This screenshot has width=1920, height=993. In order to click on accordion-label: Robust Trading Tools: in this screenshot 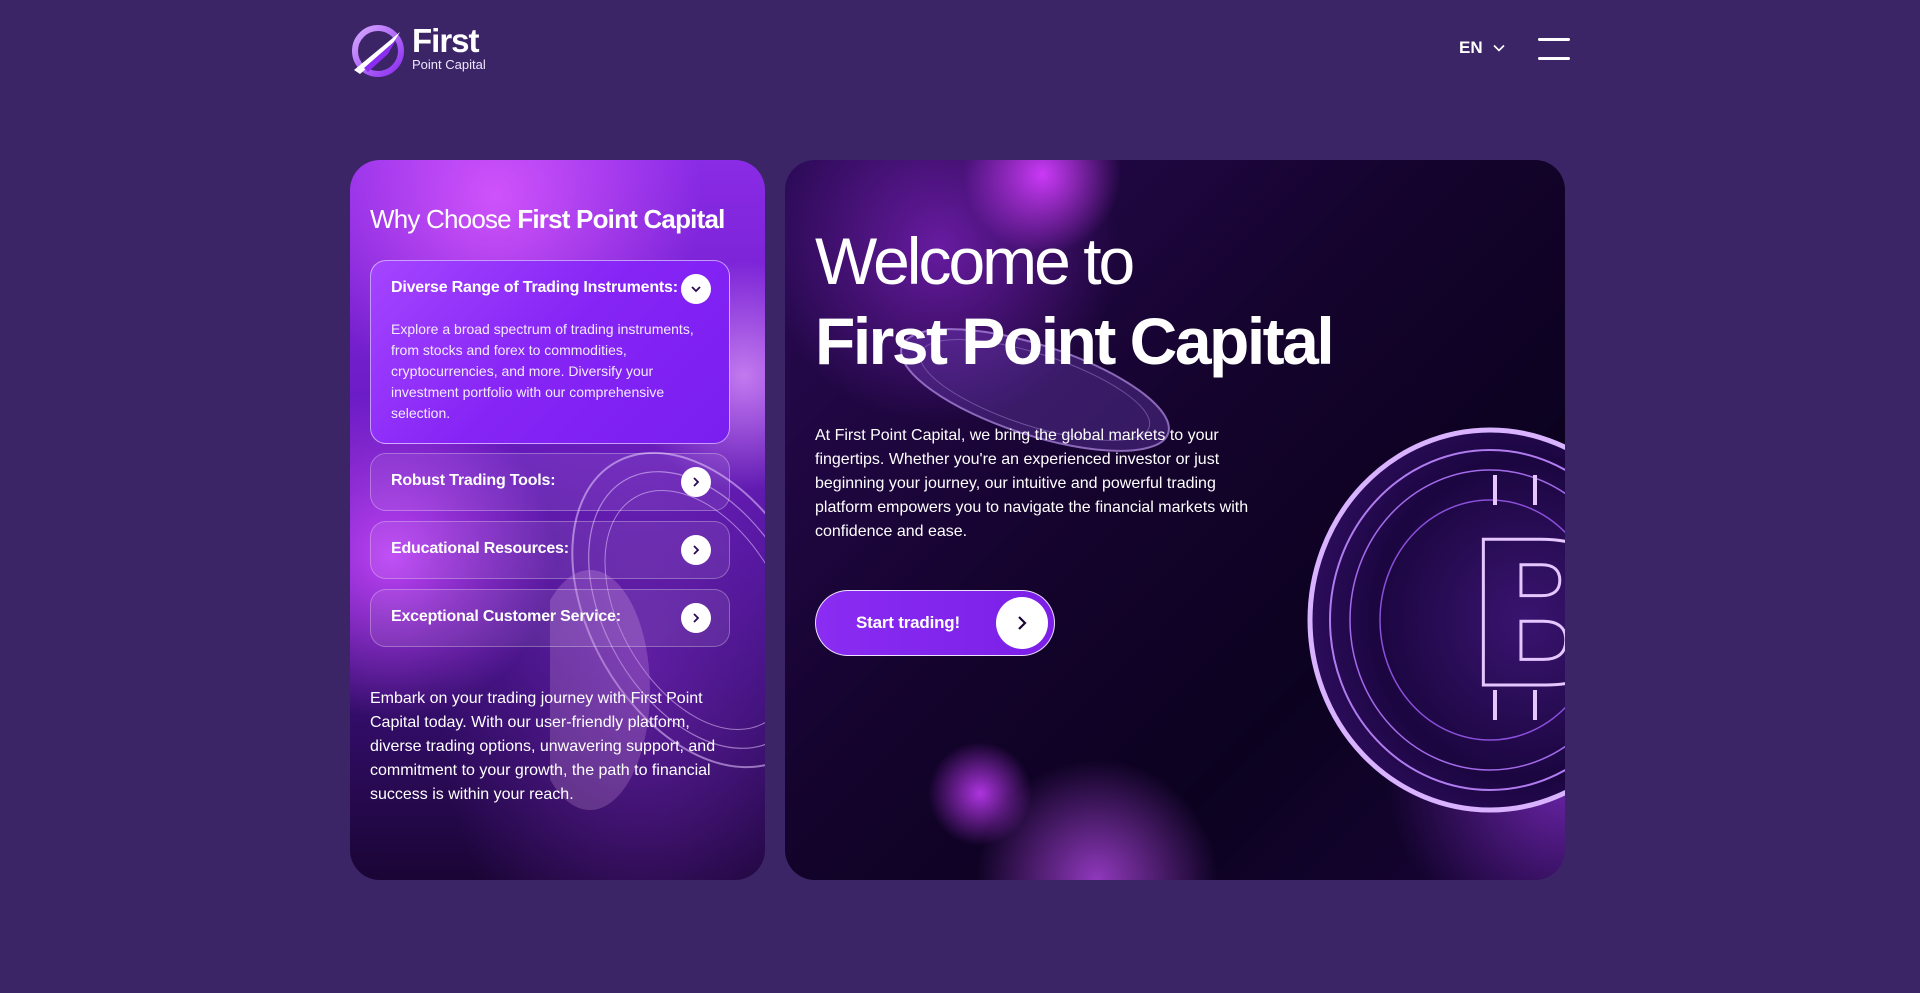, I will do `click(473, 480)`.